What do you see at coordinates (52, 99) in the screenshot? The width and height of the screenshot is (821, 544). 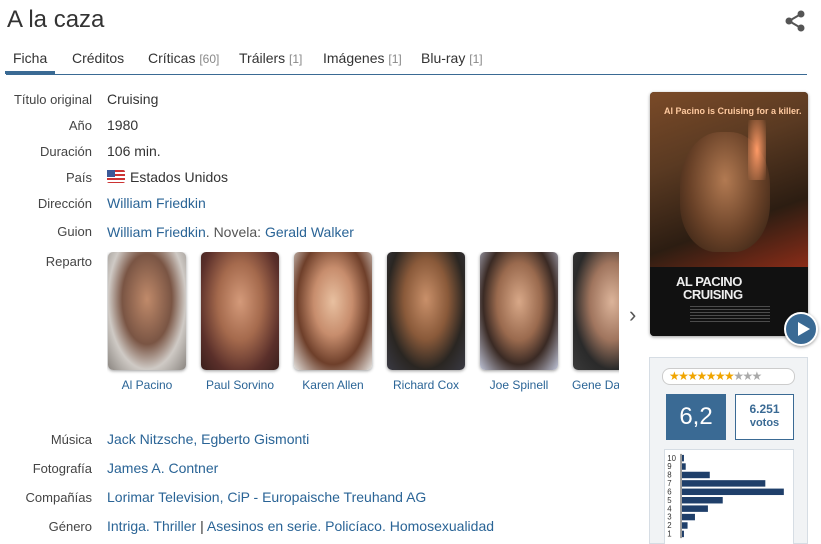 I see `original-title-label: Título original` at bounding box center [52, 99].